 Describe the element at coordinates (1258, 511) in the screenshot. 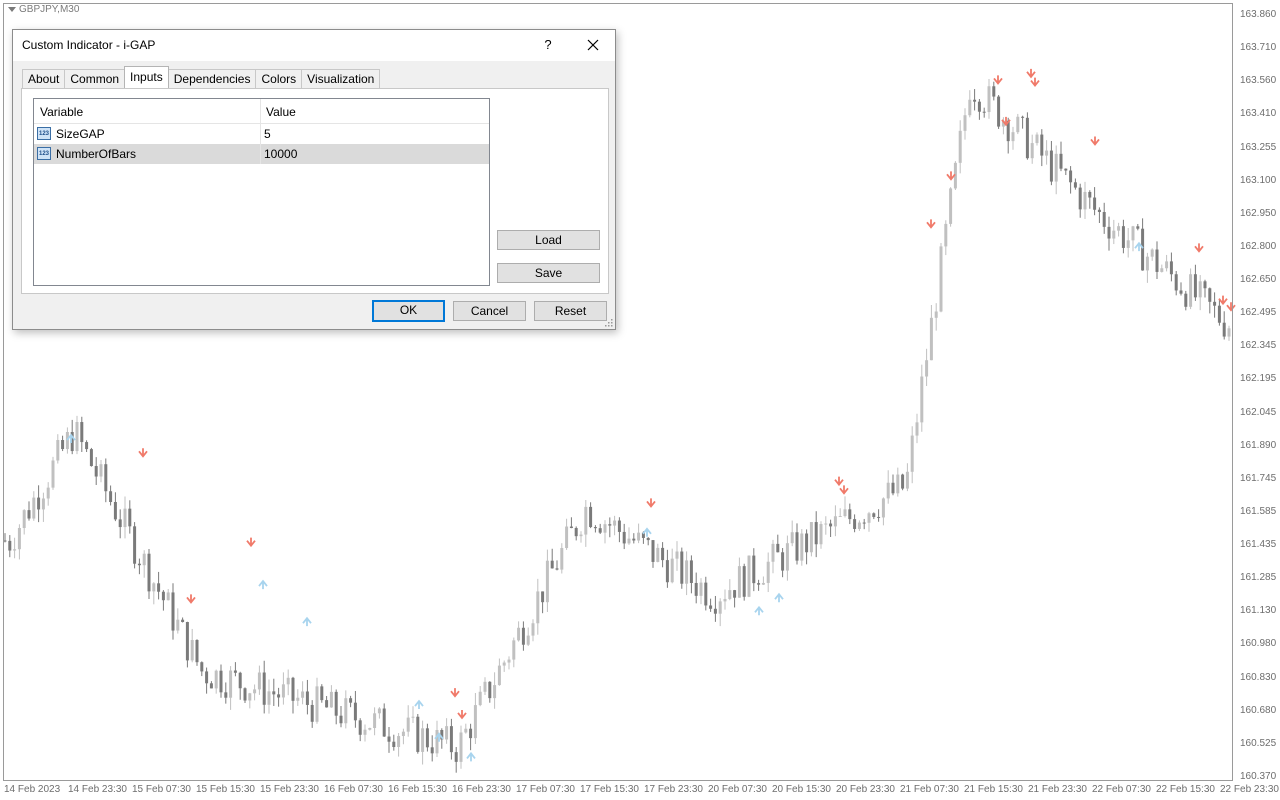

I see `price-tick-label: 161.585` at that location.